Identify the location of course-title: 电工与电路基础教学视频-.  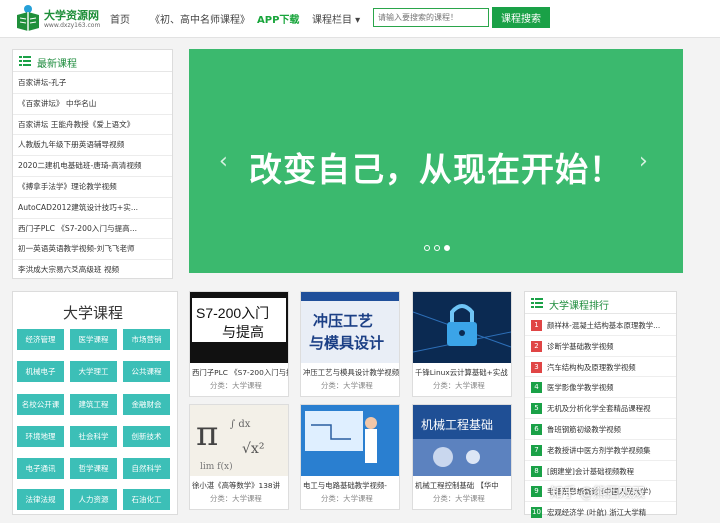
(351, 485).